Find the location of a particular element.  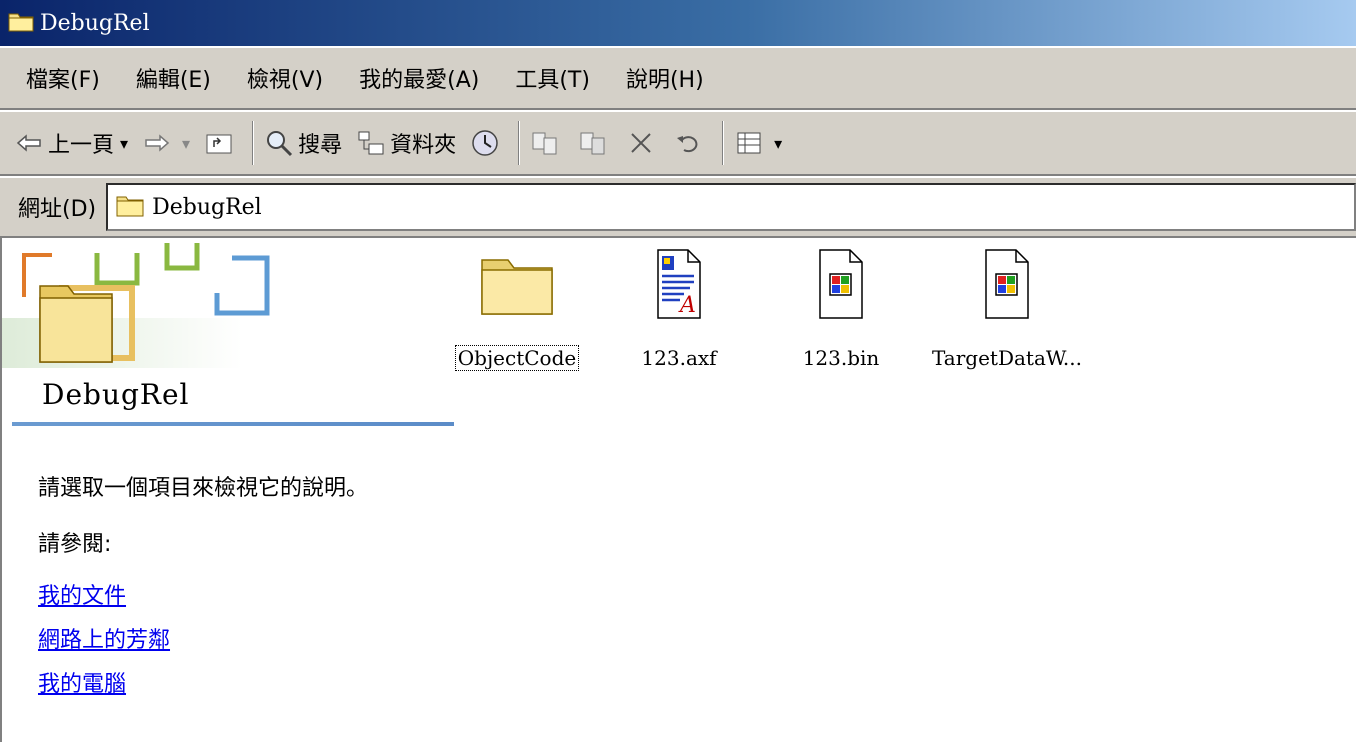

toolbar: 上一頁 ▾ ▾ 搜尋 資料夾 ▾ is located at coordinates (678, 143).